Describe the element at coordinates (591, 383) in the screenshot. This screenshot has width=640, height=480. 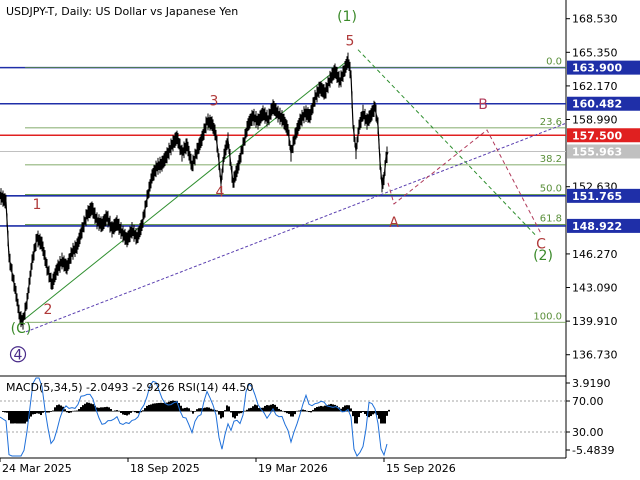
I see `macd-axis-label-0: 3.9190` at that location.